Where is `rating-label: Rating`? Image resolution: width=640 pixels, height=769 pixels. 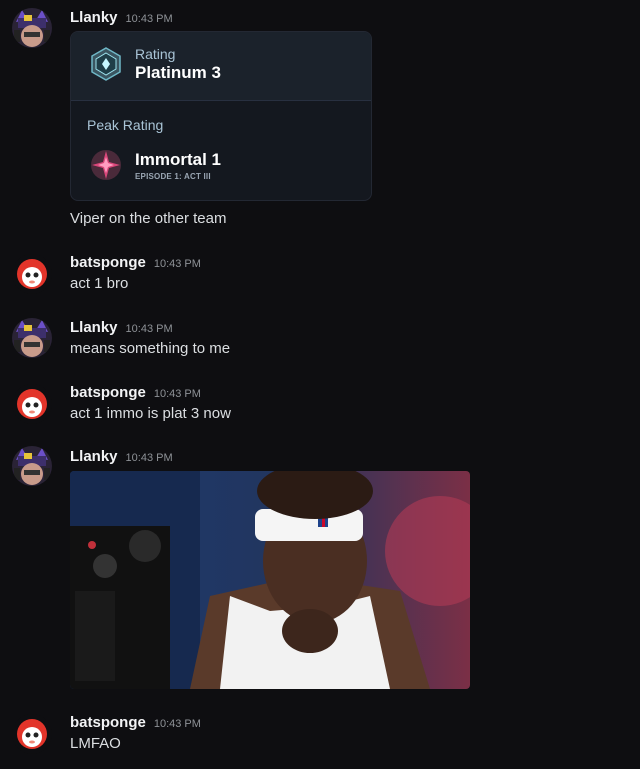
rating-label: Rating is located at coordinates (155, 54).